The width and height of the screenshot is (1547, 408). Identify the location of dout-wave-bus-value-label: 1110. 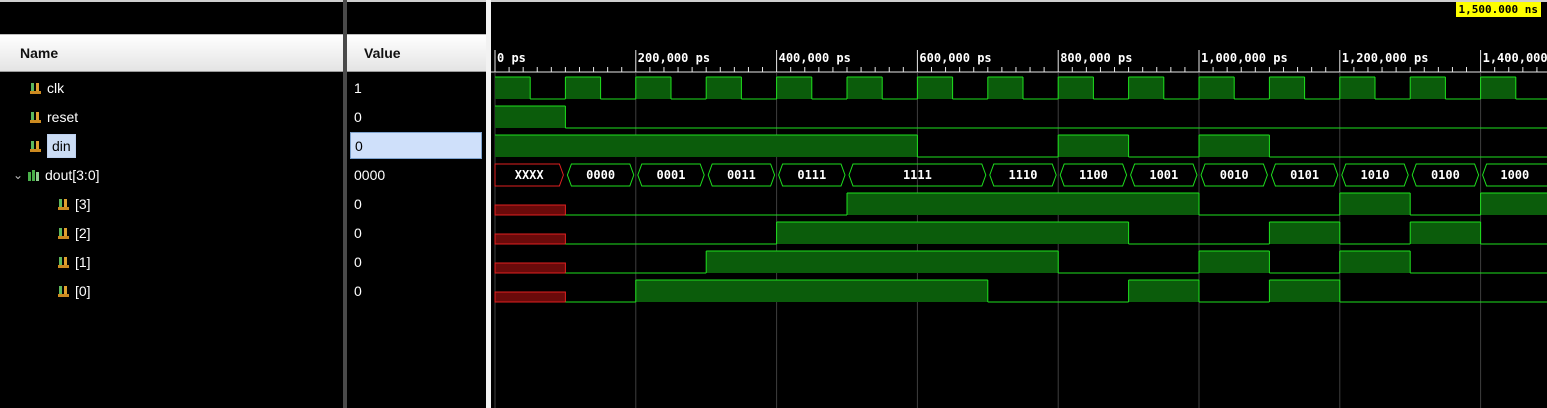
(1023, 175).